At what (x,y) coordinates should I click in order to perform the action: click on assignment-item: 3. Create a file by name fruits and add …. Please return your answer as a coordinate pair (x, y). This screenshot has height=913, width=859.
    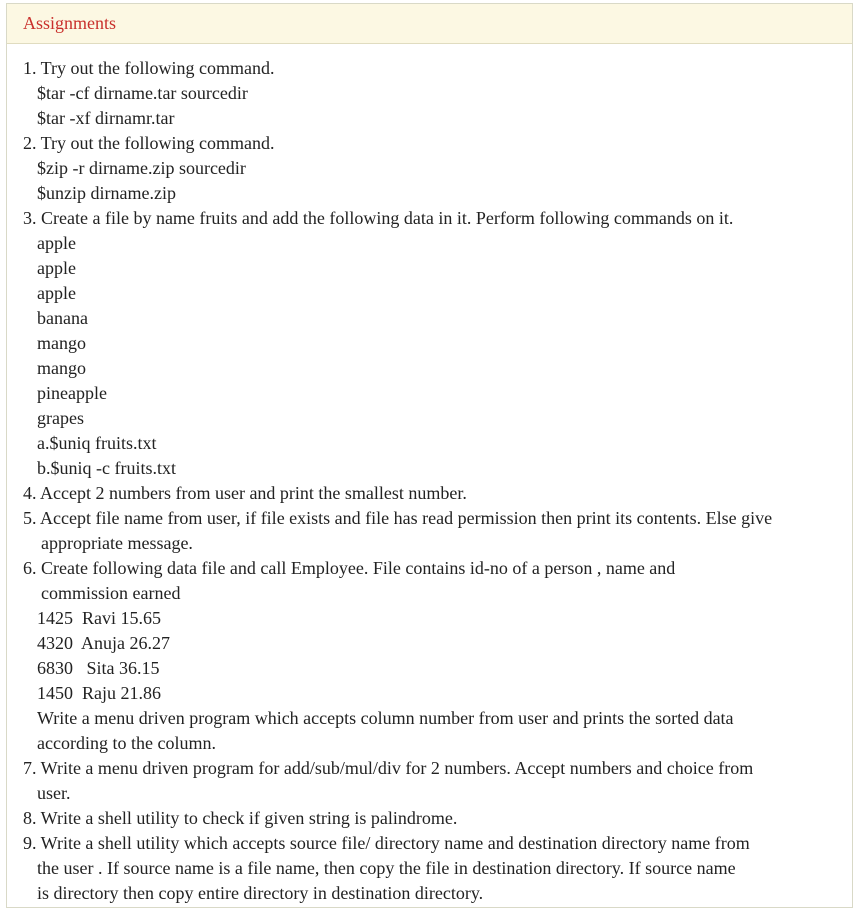
    Looking at the image, I should click on (378, 218).